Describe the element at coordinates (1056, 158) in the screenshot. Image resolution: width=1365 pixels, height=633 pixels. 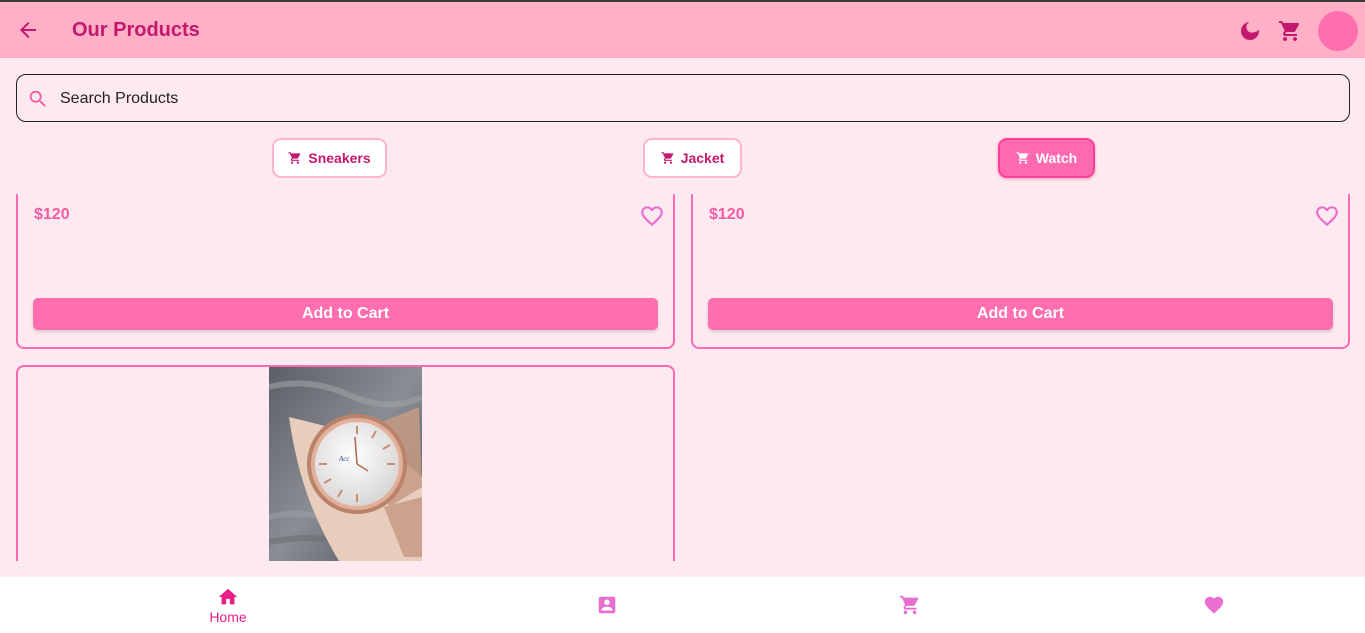
I see `chip-label: Watch` at that location.